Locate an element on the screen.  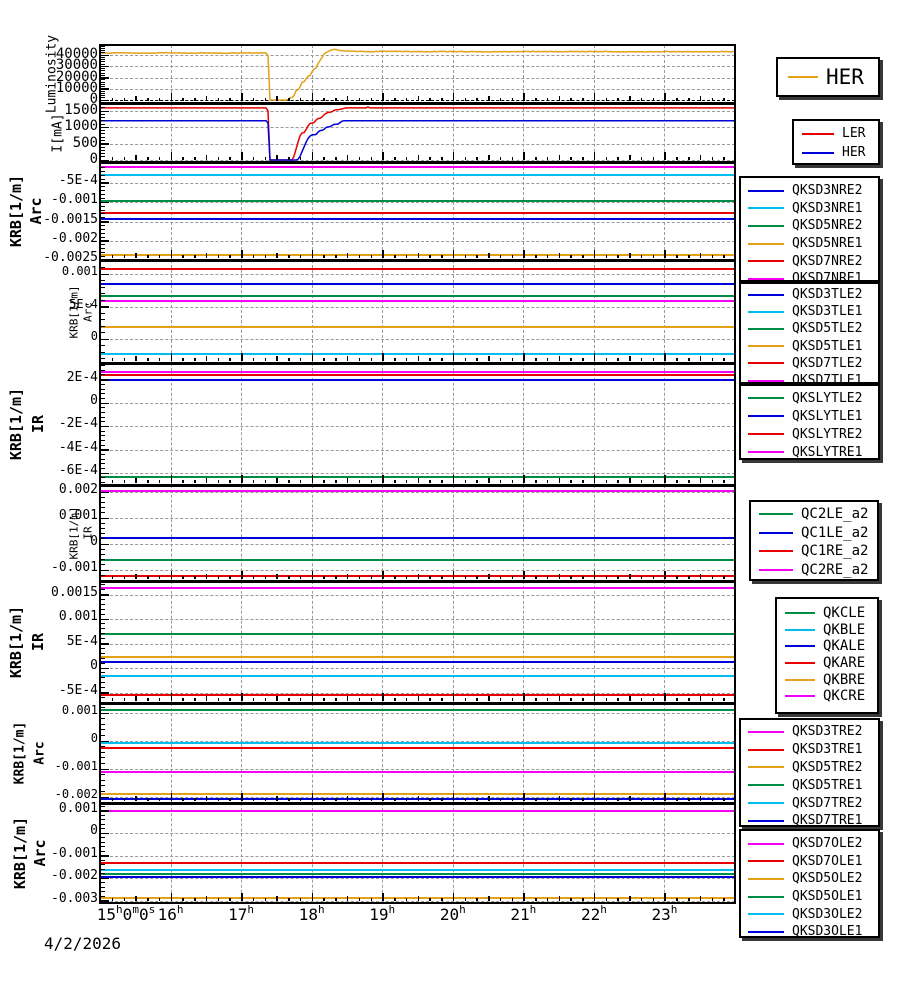
legend-ir-qc: QC2LE_a2 QC1LE_a2 QC1RE_a2 QC2RE_a2 is located at coordinates (814, 540).